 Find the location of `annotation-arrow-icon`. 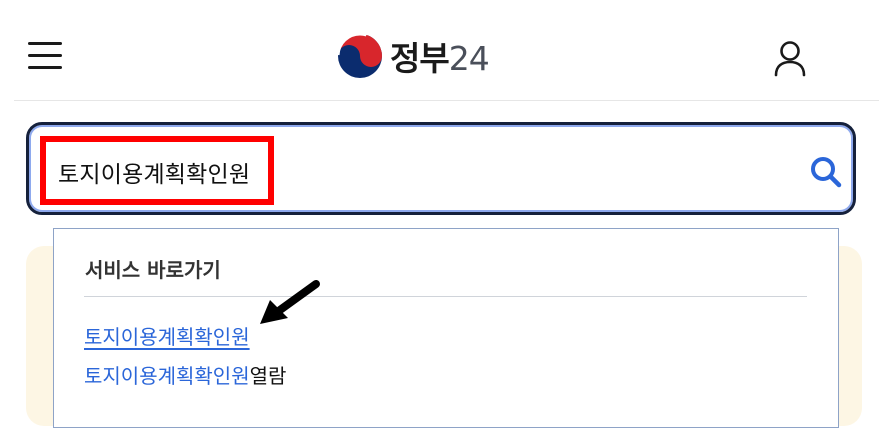

annotation-arrow-icon is located at coordinates (290, 302).